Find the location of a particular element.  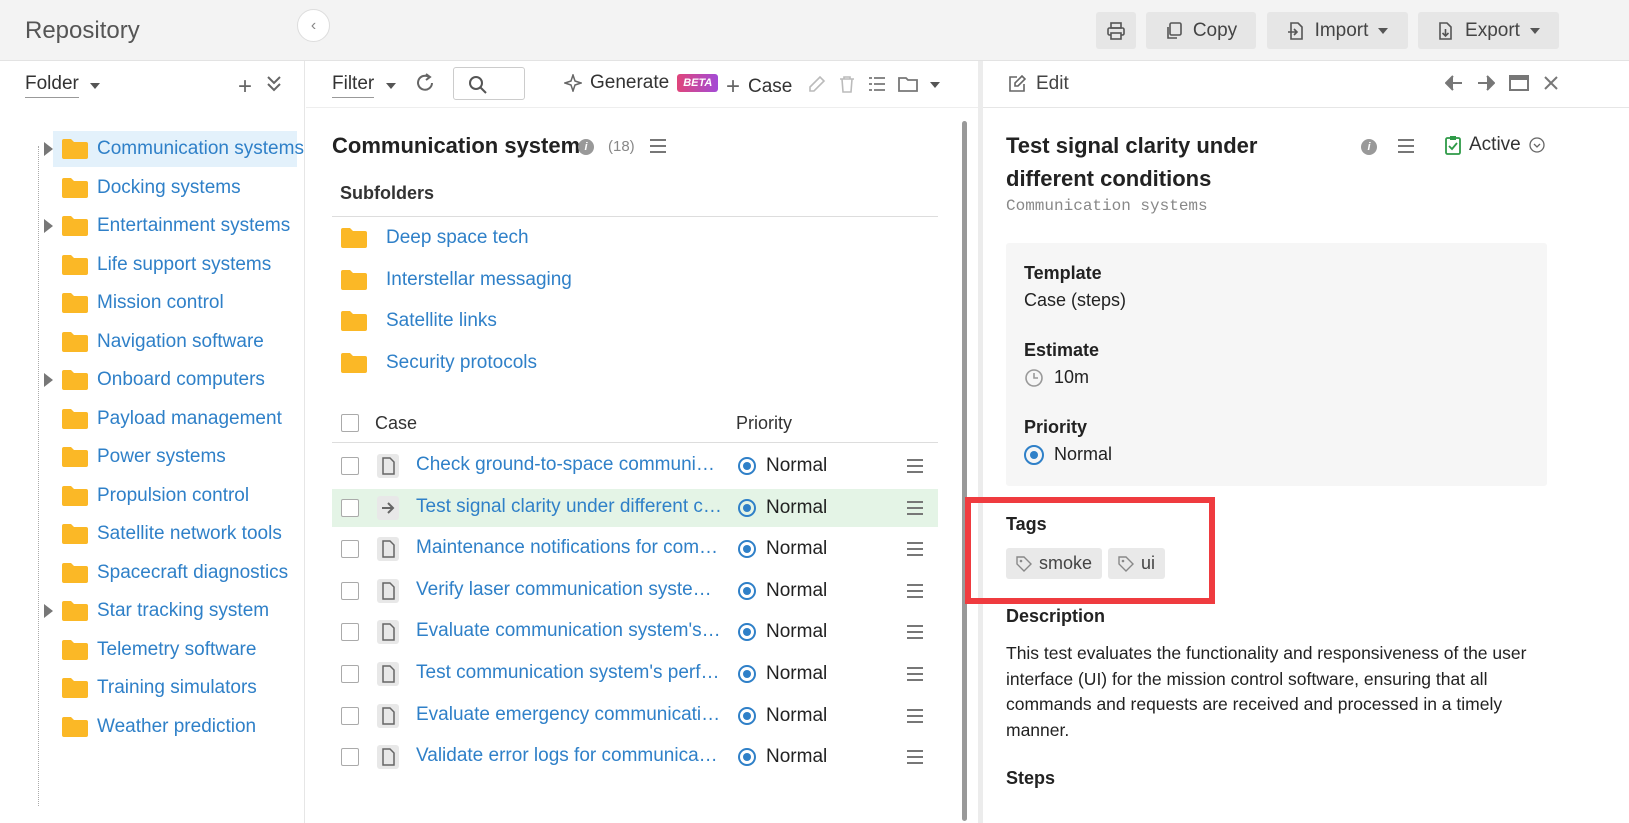

generate-button: Generate BETA is located at coordinates (641, 83).